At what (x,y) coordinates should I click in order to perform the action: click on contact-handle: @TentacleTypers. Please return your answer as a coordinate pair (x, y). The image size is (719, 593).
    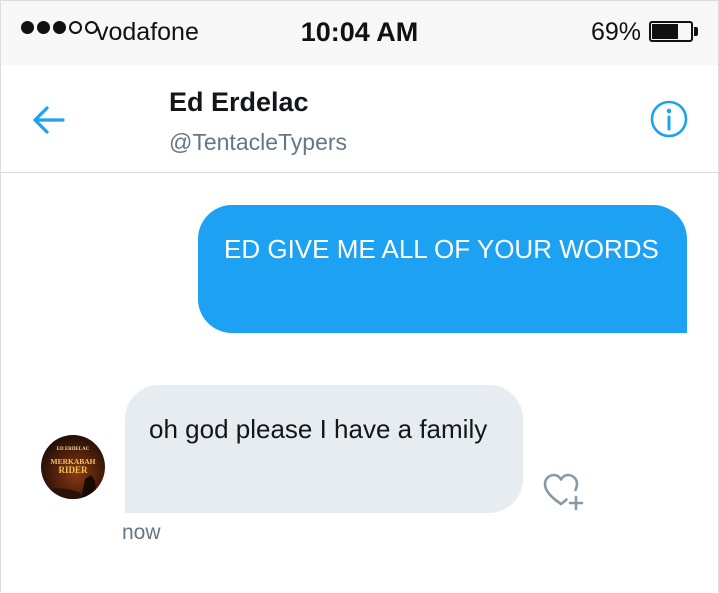
    Looking at the image, I should click on (258, 142).